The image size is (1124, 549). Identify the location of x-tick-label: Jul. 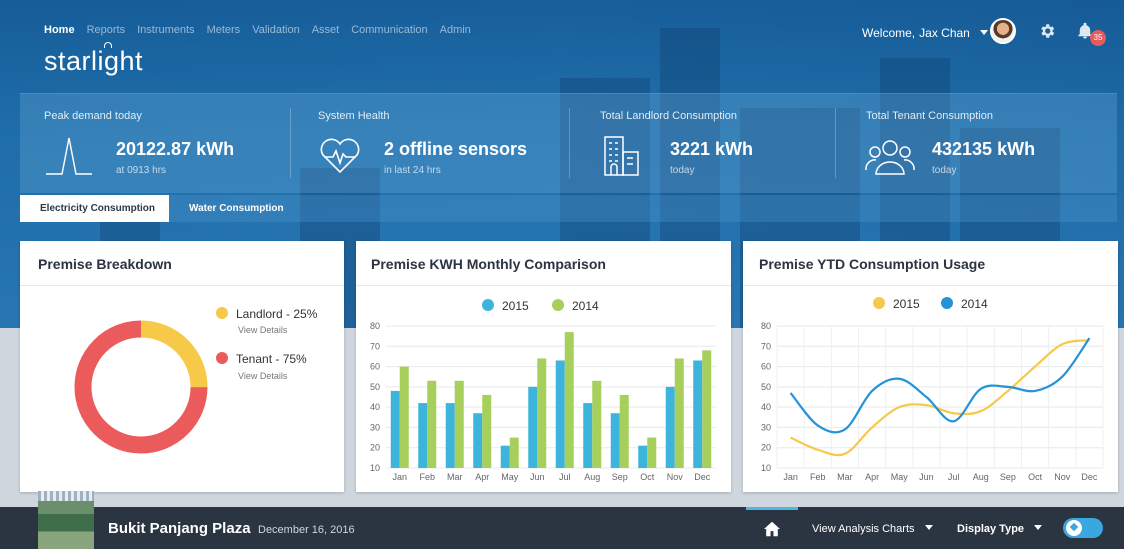
(565, 477).